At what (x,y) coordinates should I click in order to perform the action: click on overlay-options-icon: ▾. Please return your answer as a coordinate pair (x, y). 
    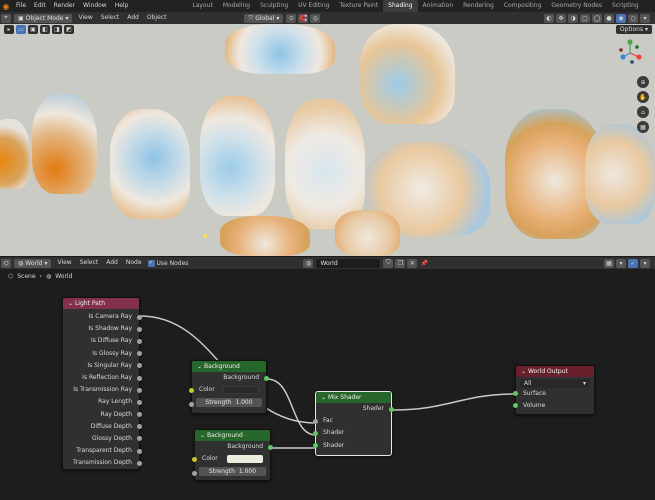
    Looking at the image, I should click on (645, 263).